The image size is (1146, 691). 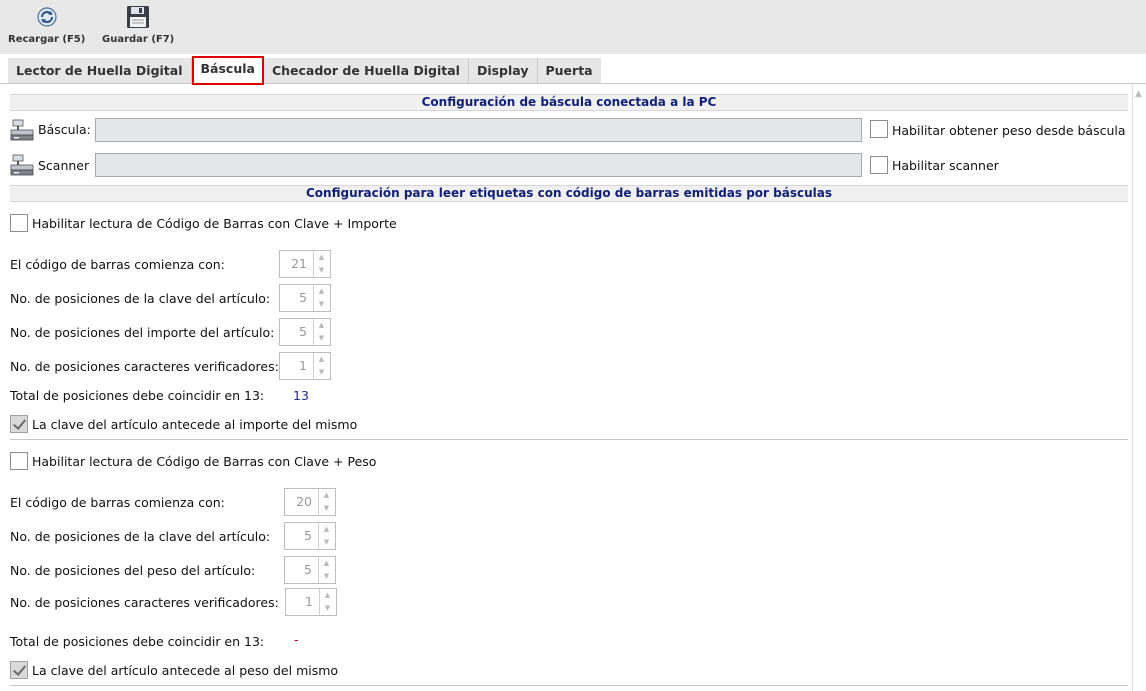 I want to click on vertical-scrollbar: ▲, so click(x=1139, y=388).